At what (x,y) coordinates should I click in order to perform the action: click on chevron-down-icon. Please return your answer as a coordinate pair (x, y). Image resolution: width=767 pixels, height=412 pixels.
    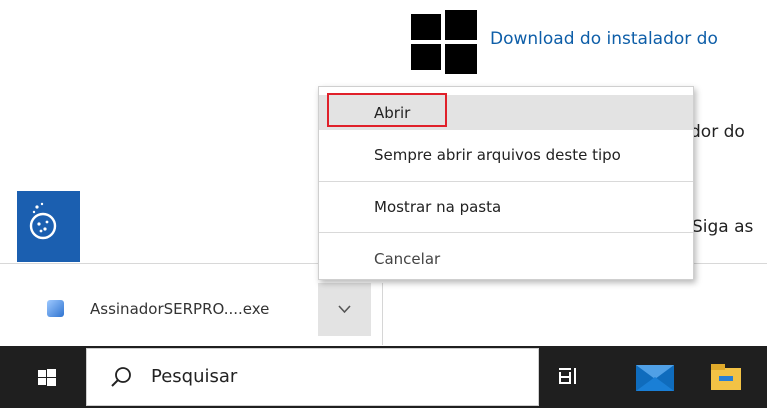
    Looking at the image, I should click on (344, 309).